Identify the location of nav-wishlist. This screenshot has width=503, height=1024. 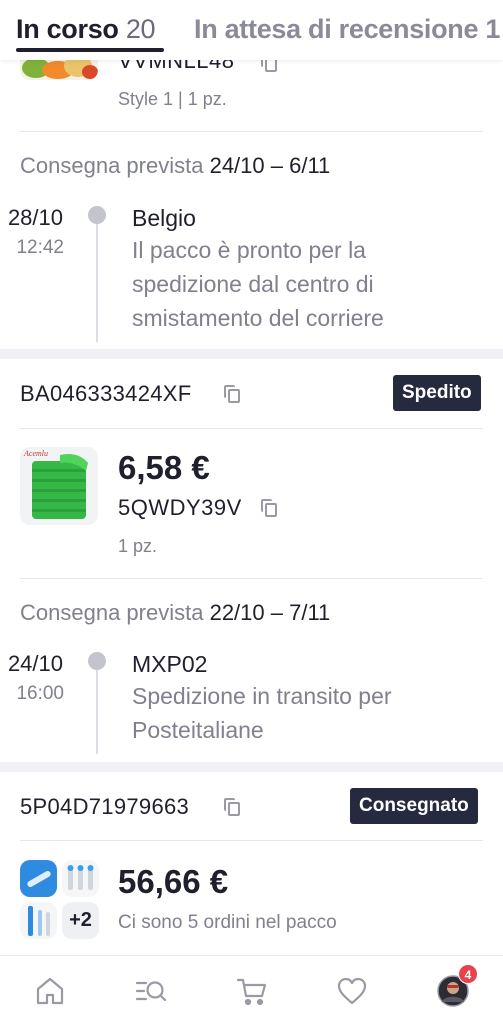
(352, 991).